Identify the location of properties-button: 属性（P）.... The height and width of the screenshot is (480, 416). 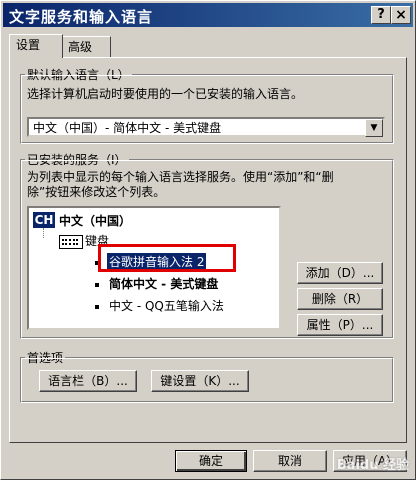
(340, 325).